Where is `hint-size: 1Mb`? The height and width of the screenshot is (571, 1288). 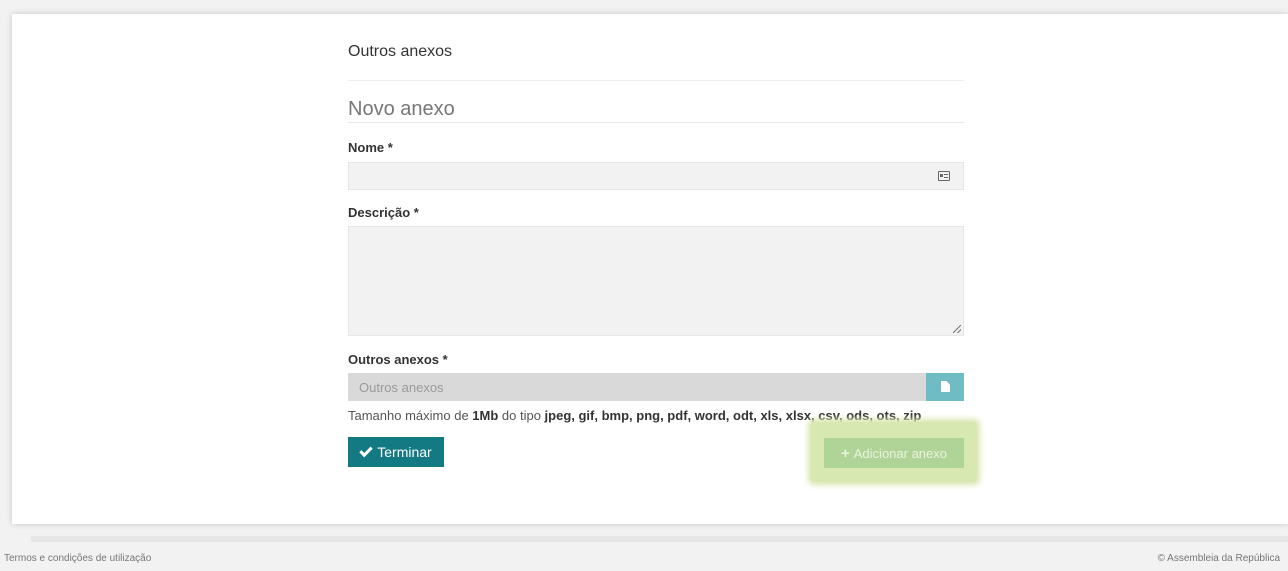 hint-size: 1Mb is located at coordinates (485, 415).